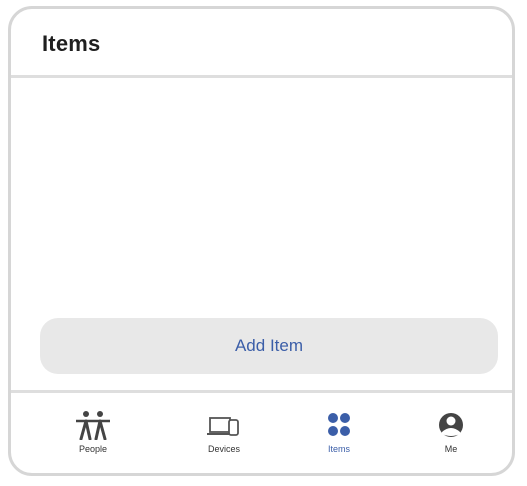  What do you see at coordinates (93, 425) in the screenshot?
I see `people-icon` at bounding box center [93, 425].